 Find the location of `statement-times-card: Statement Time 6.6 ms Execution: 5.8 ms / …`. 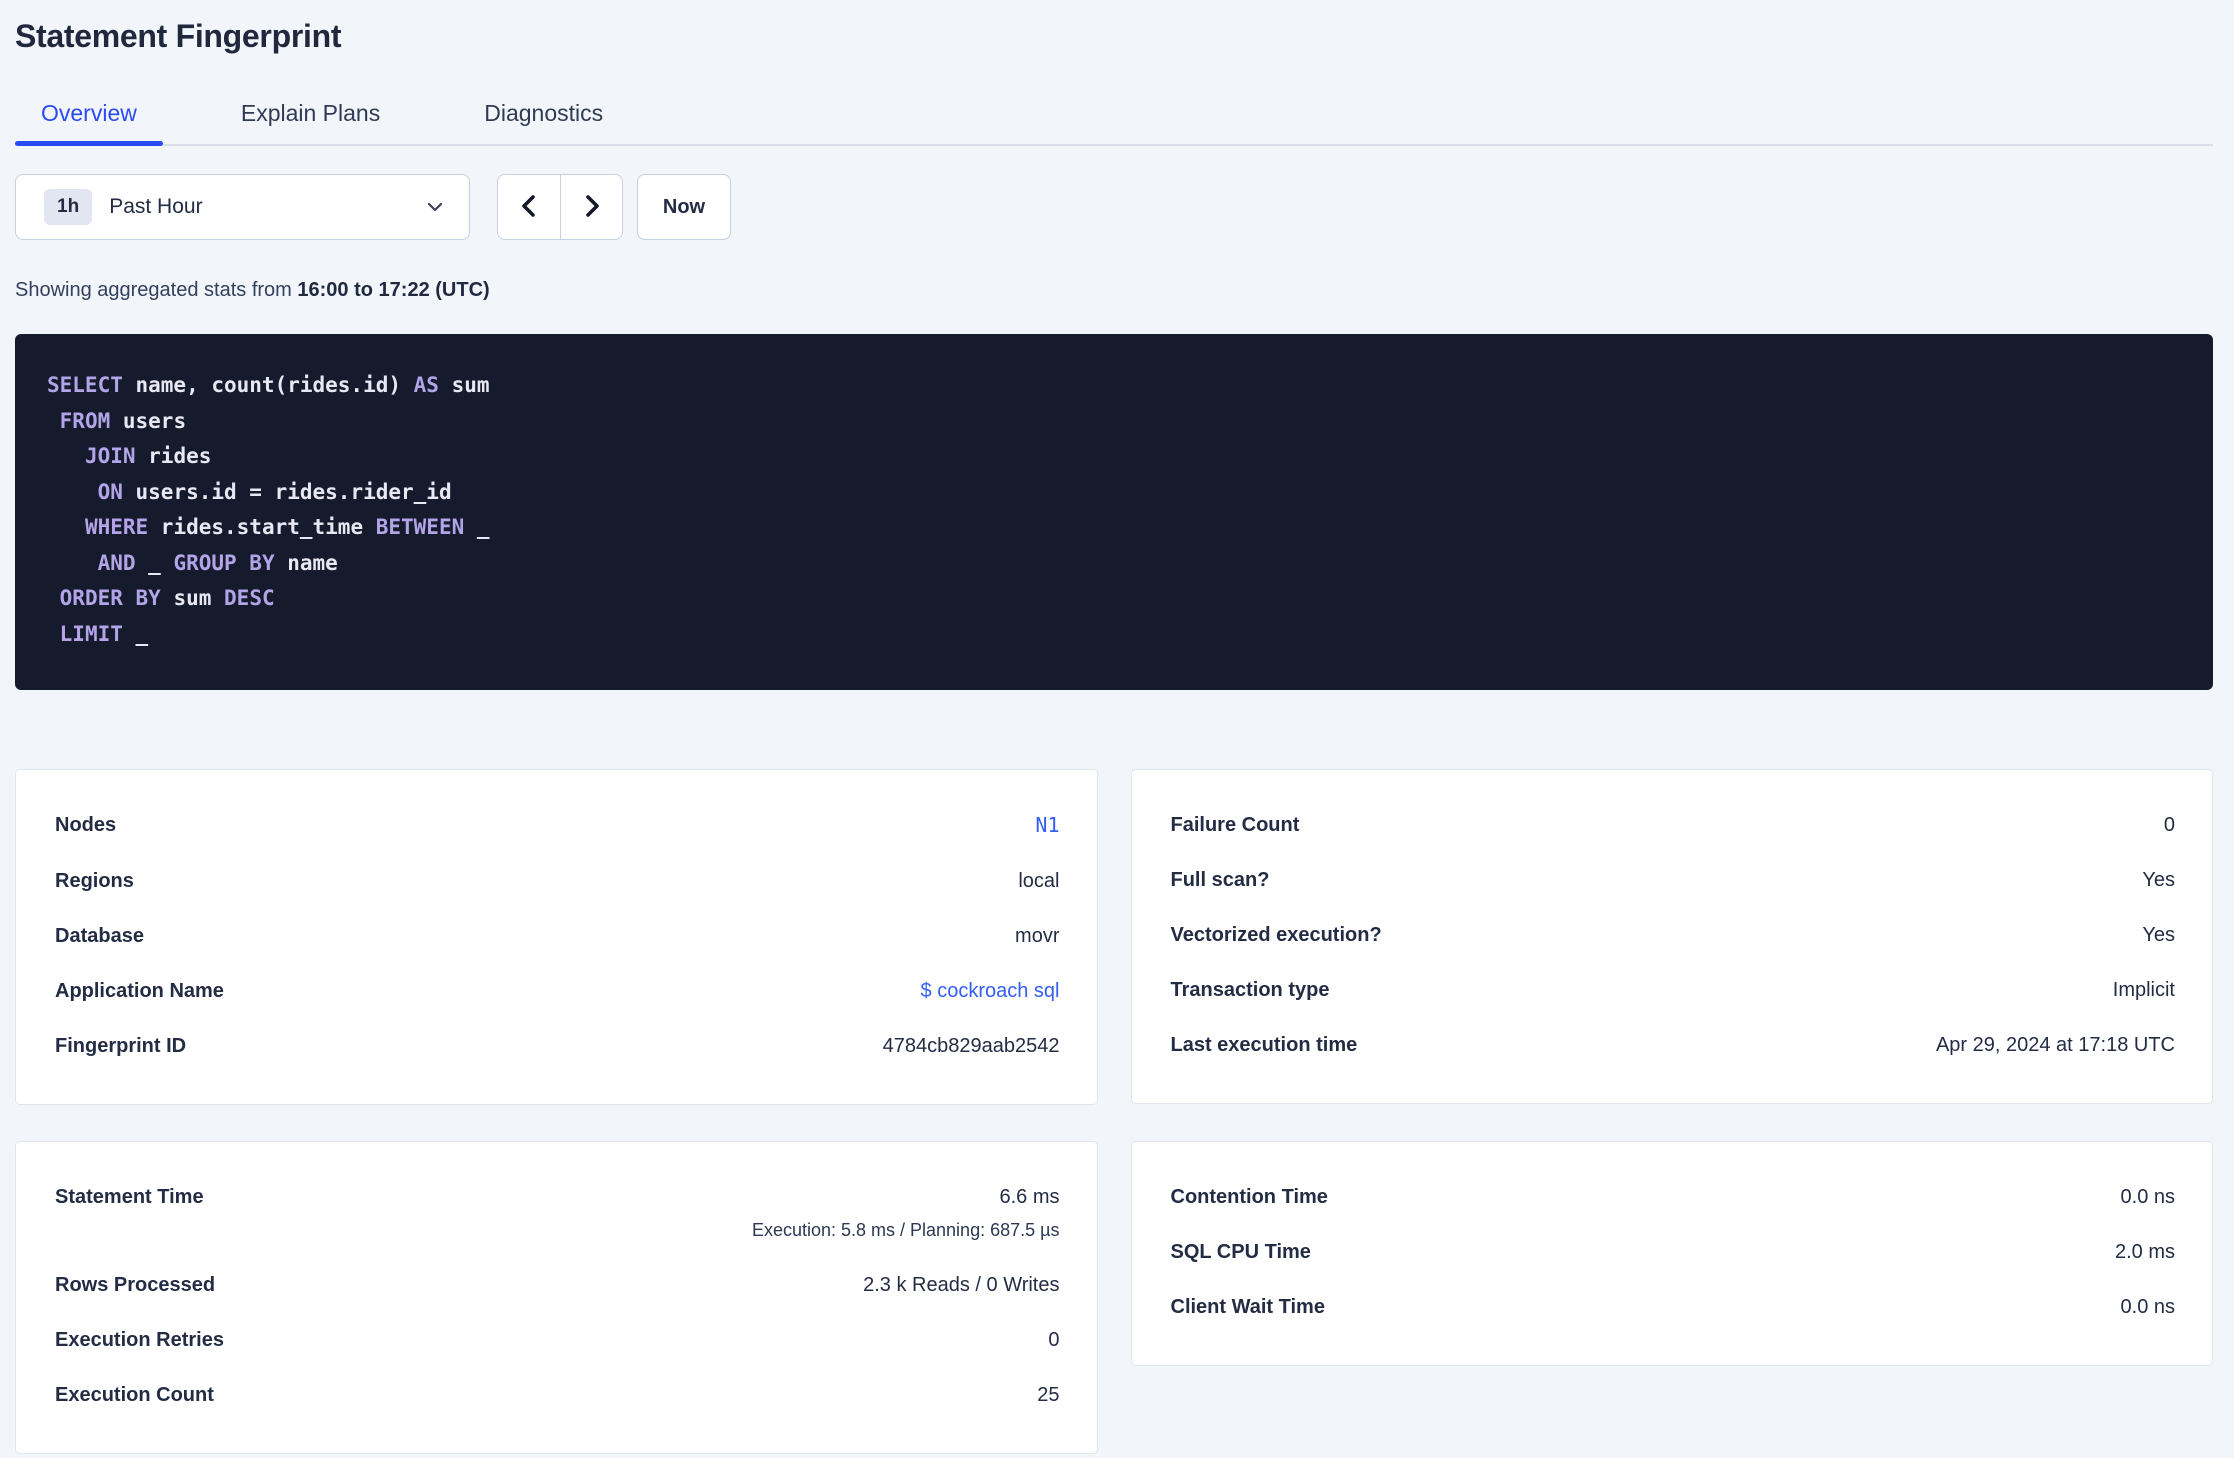

statement-times-card: Statement Time 6.6 ms Execution: 5.8 ms / … is located at coordinates (556, 1297).